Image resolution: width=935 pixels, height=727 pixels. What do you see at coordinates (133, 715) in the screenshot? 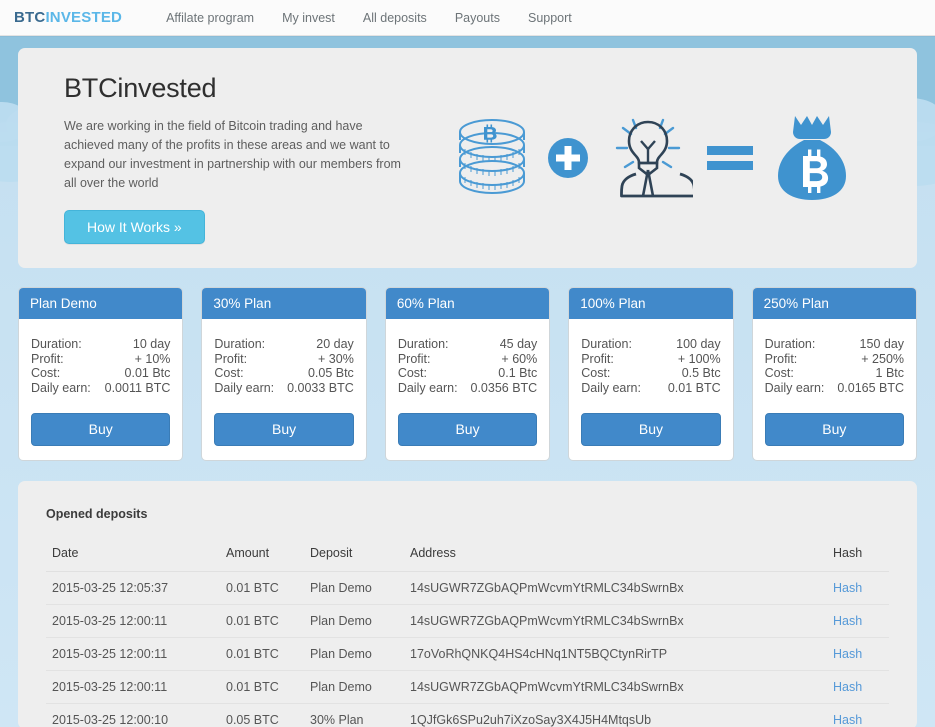
I see `cell-date: 2015-03-25 12:00:10` at bounding box center [133, 715].